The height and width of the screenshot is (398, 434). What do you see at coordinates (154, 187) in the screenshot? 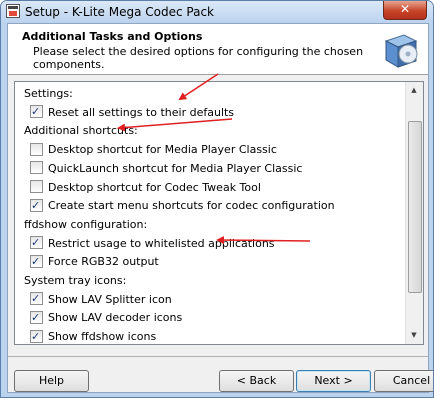
I see `option-label: Desktop shortcut for Codec Tweak Tool` at bounding box center [154, 187].